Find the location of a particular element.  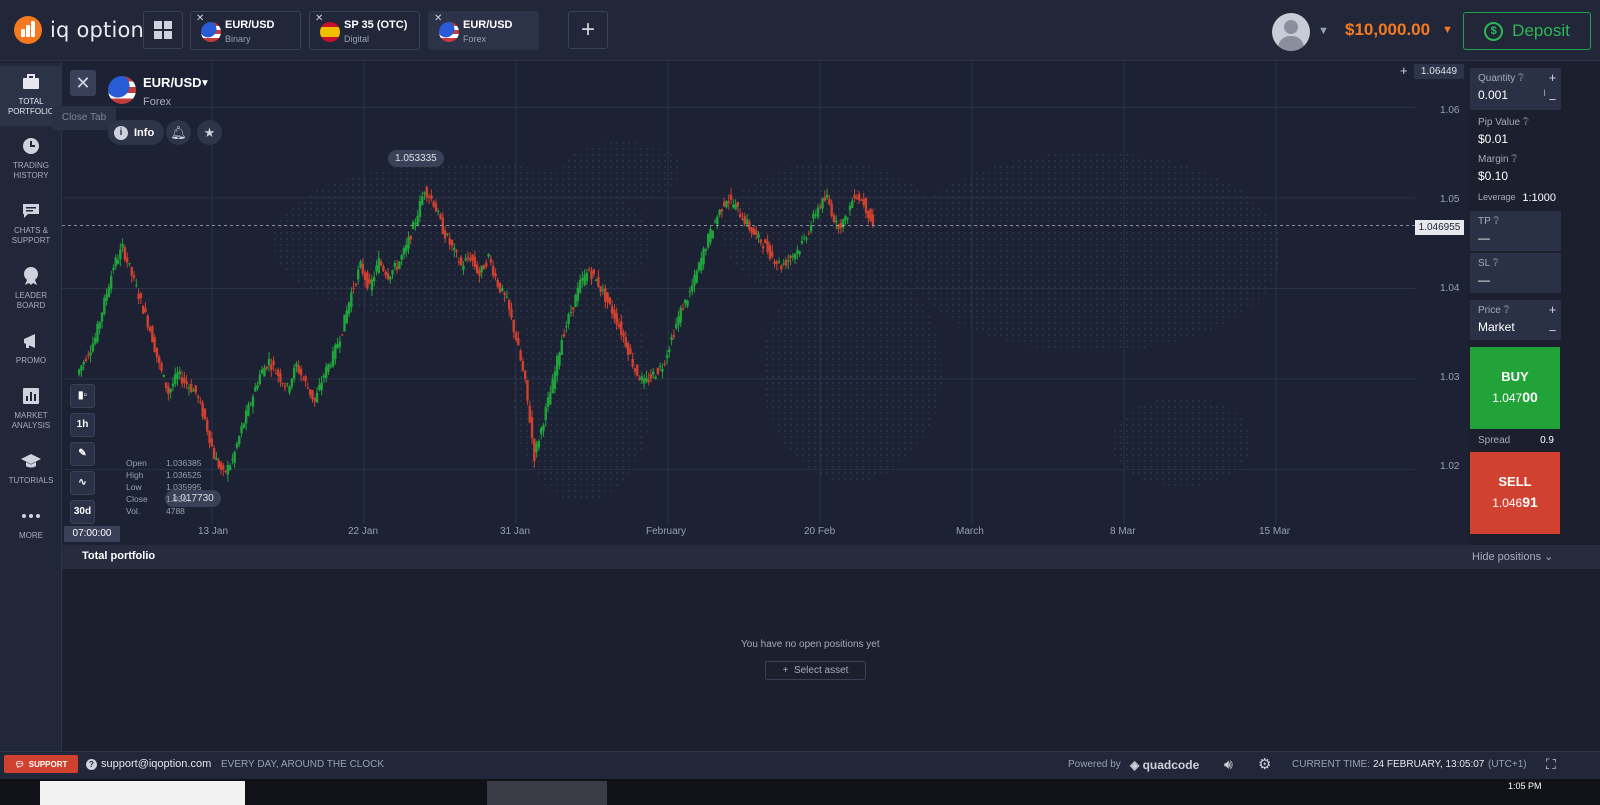

support-email: ? support@iqoption.com is located at coordinates (148, 764).